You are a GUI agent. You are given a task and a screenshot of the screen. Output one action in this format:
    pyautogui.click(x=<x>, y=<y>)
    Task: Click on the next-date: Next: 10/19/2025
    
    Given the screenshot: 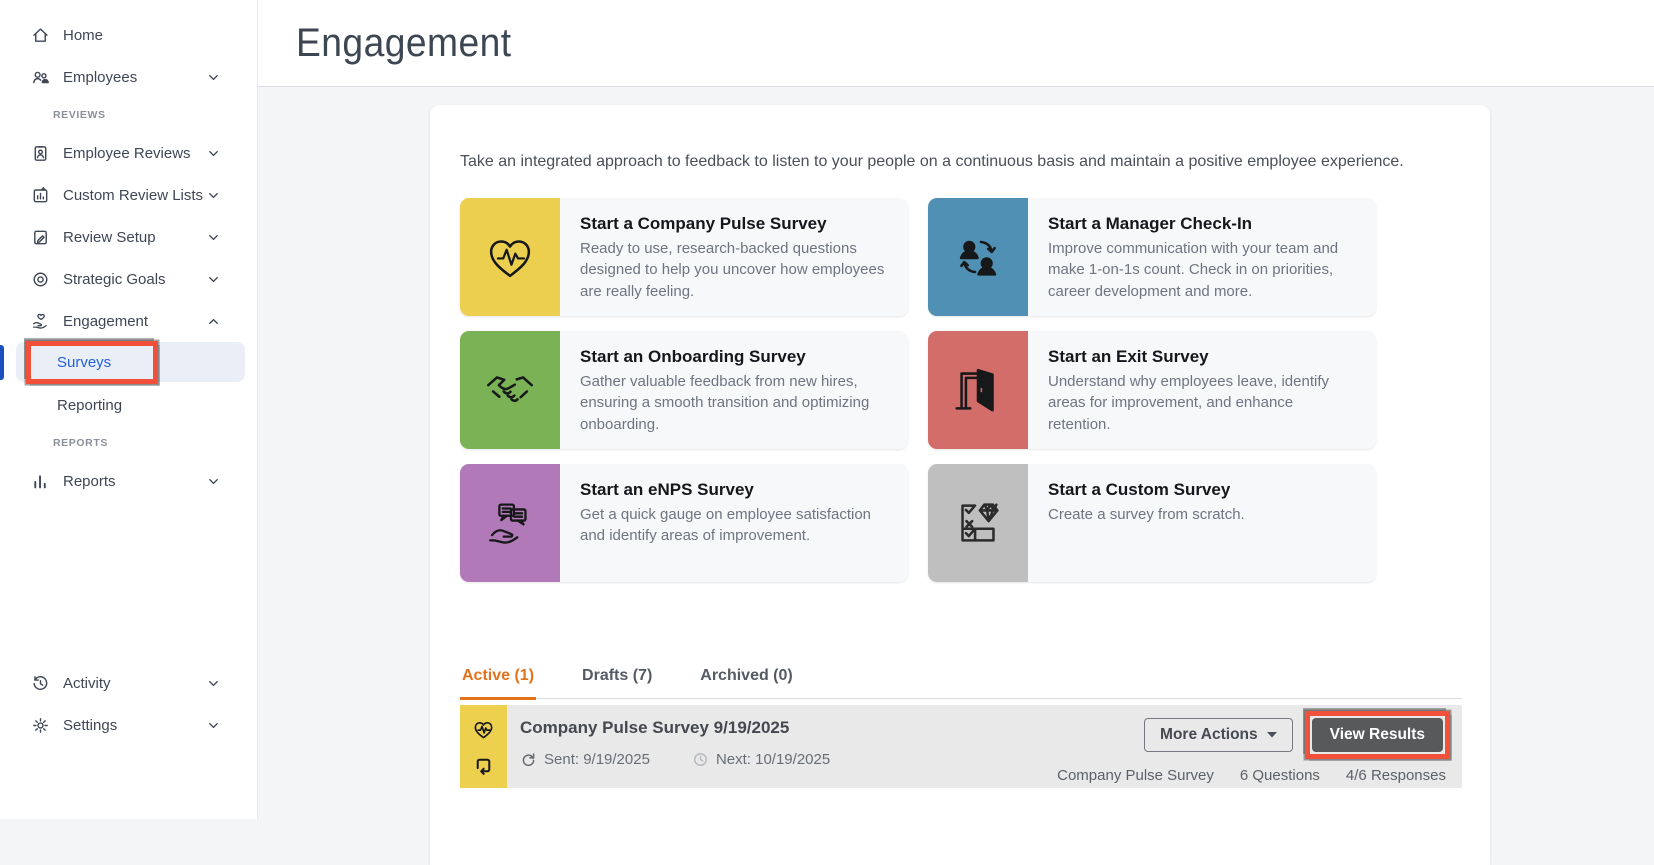 What is the action you would take?
    pyautogui.click(x=773, y=759)
    